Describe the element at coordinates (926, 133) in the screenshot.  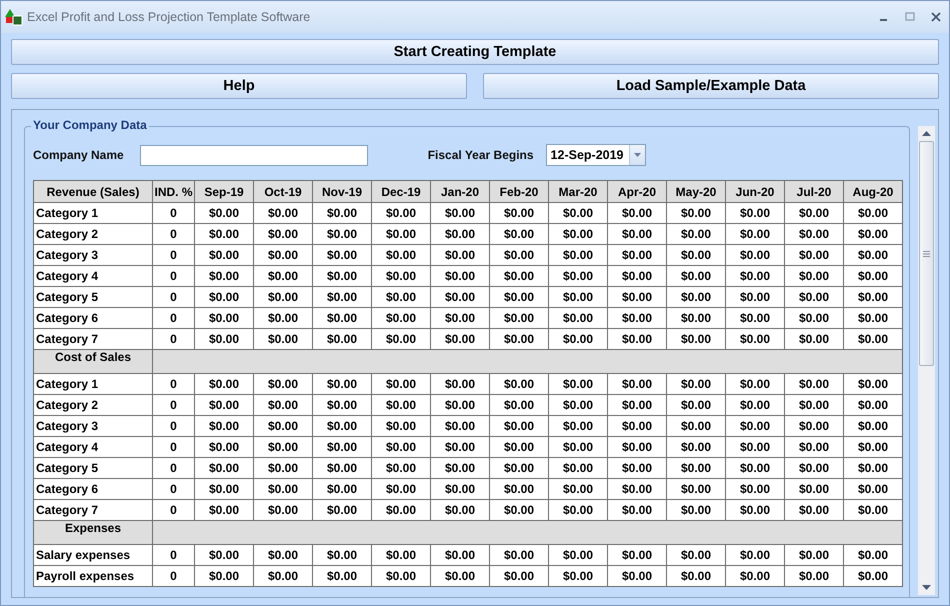
I see `scroll-up-icon` at that location.